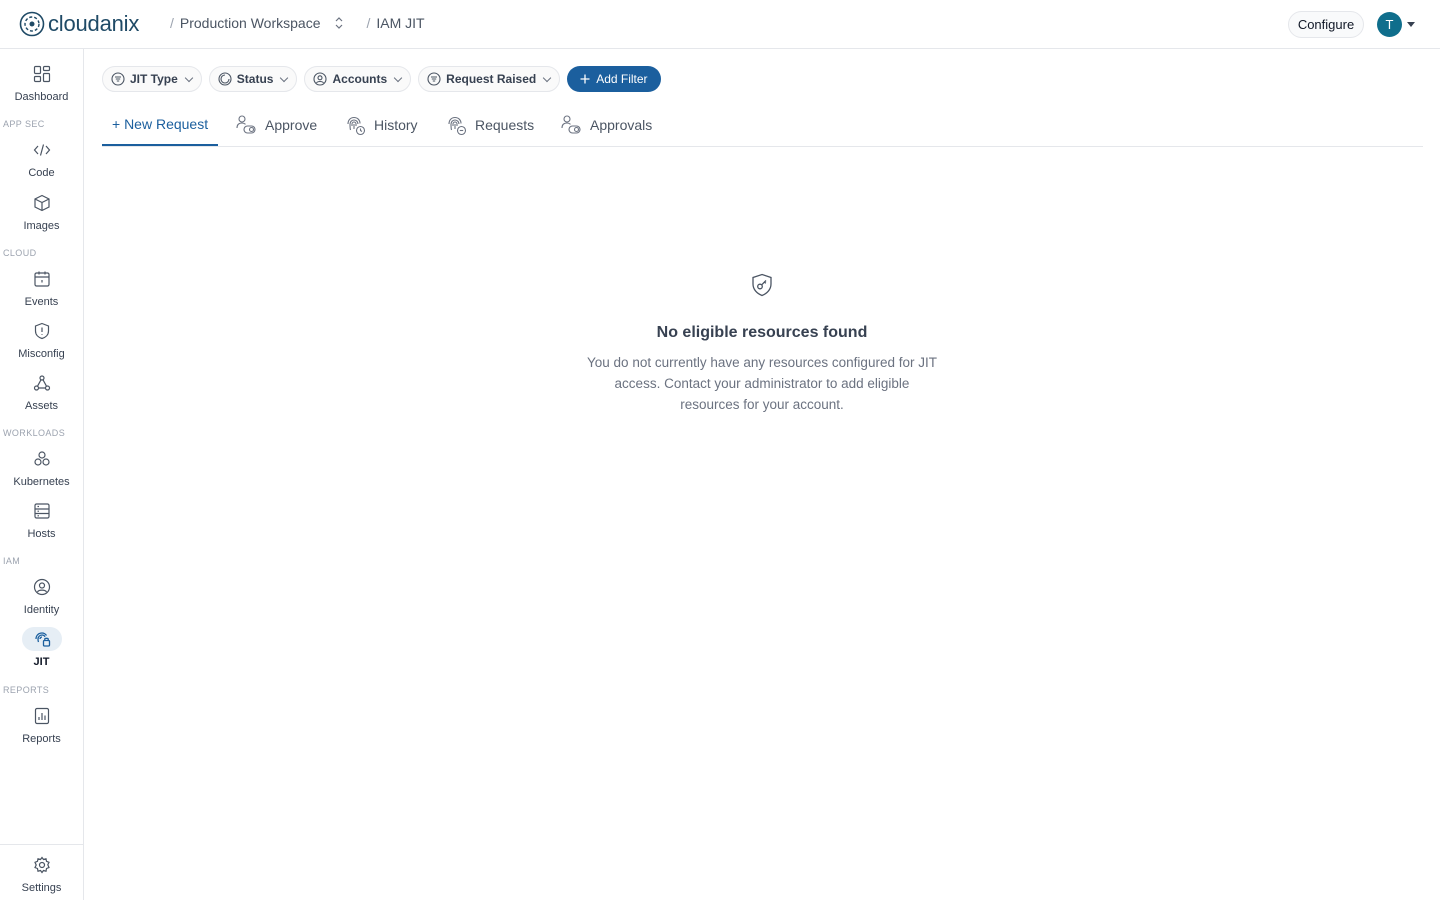 The image size is (1440, 900). Describe the element at coordinates (41, 173) in the screenshot. I see `sidebar-item-label: Code` at that location.